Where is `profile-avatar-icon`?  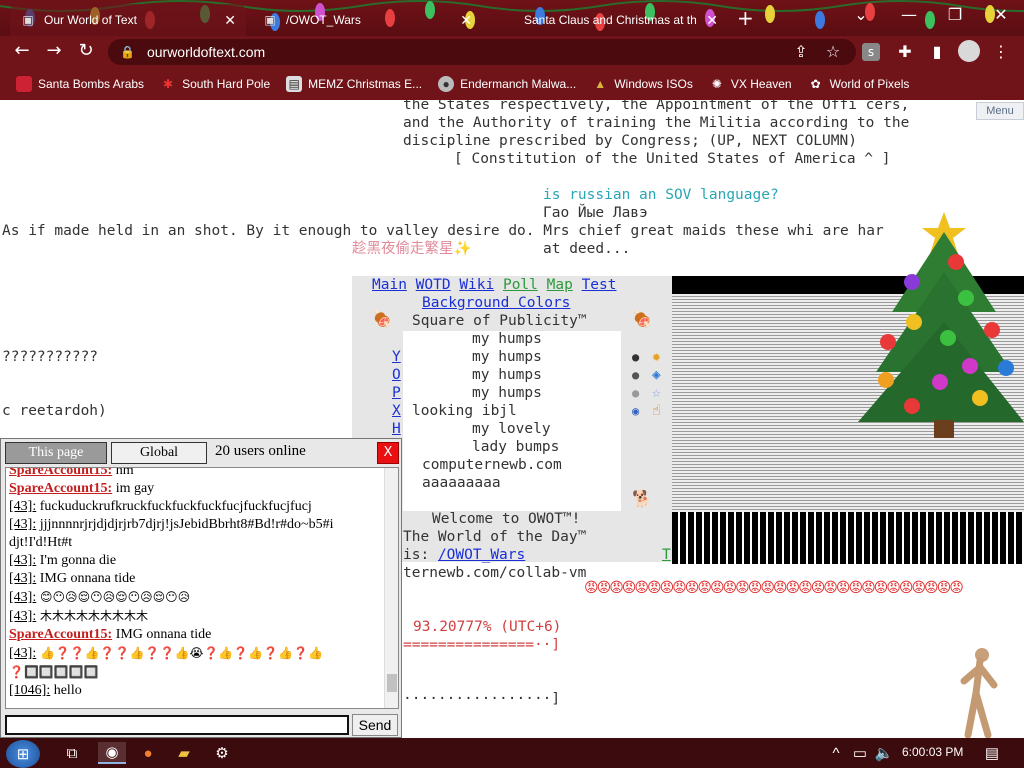
profile-avatar-icon is located at coordinates (969, 51).